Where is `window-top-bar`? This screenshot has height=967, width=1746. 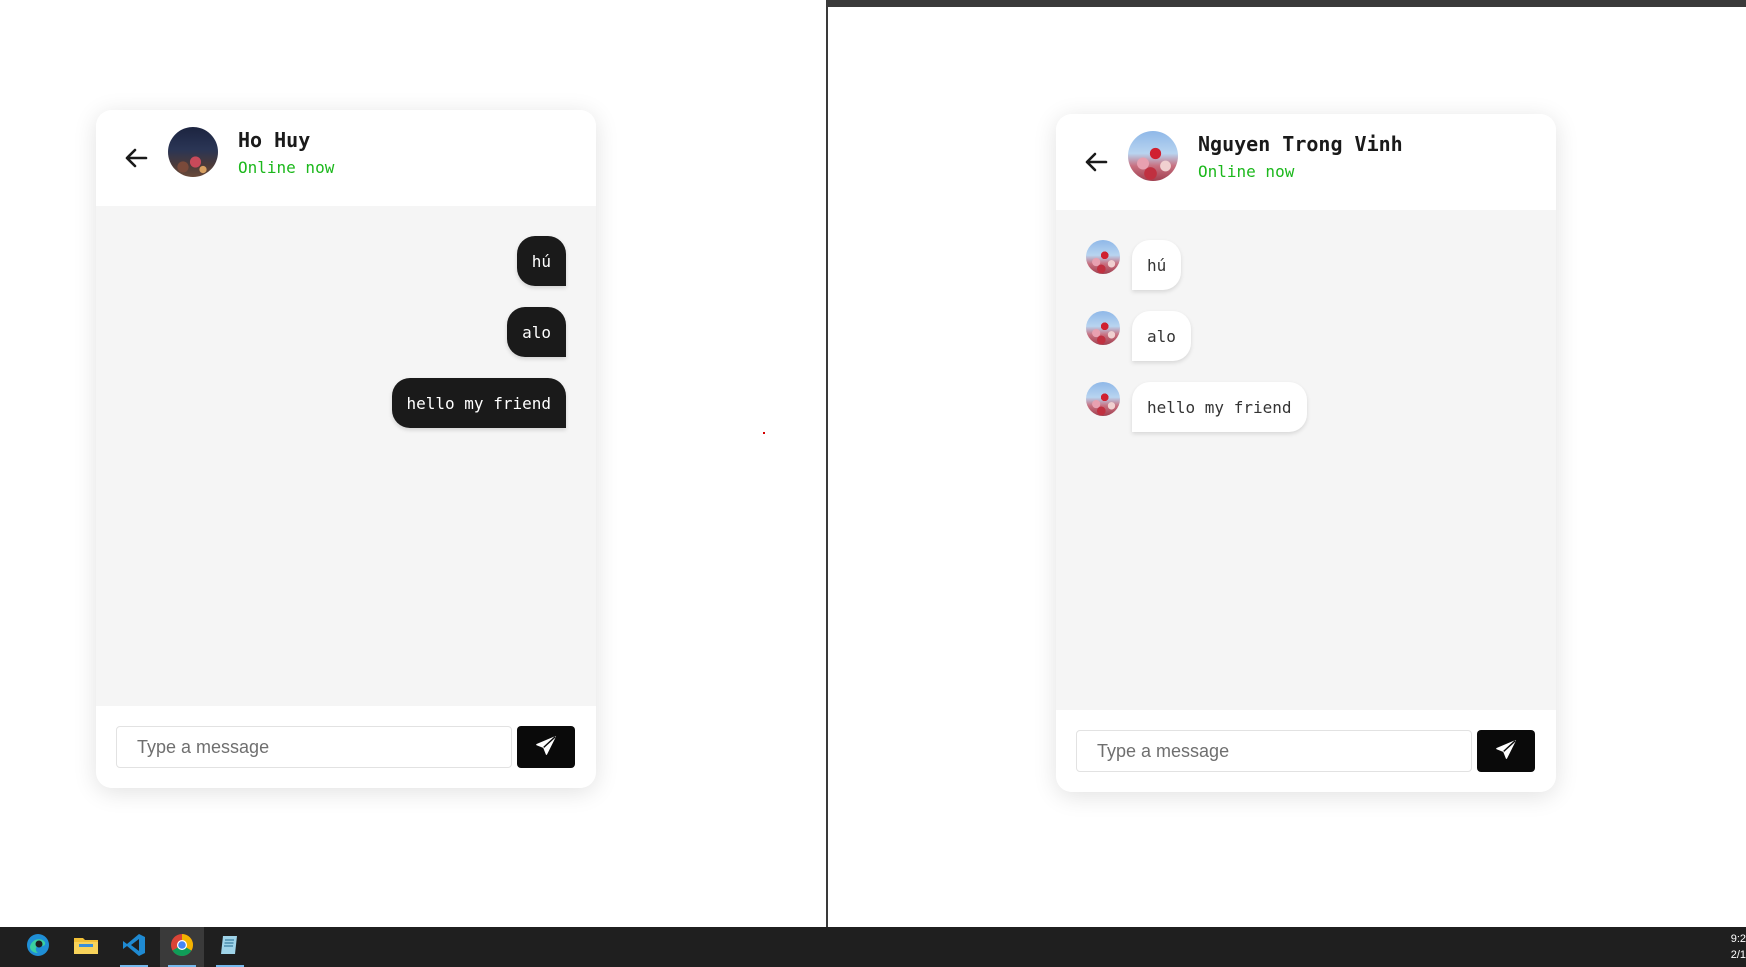 window-top-bar is located at coordinates (1287, 3).